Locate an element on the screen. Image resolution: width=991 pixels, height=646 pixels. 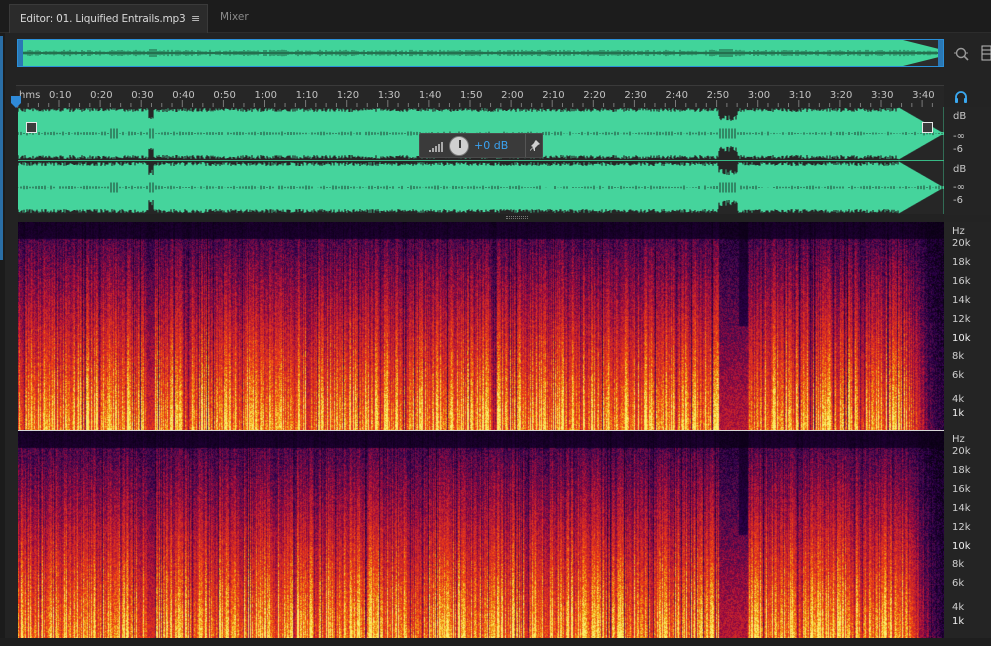
view-splitter is located at coordinates (481, 218).